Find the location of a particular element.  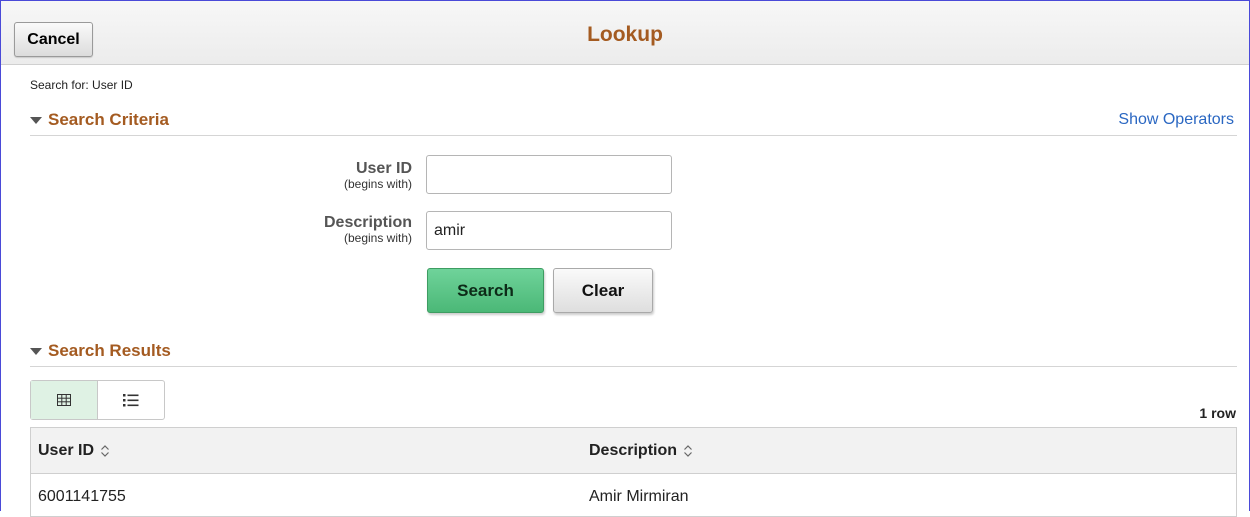

user-id-operator-text: (begins with) is located at coordinates (377, 184).